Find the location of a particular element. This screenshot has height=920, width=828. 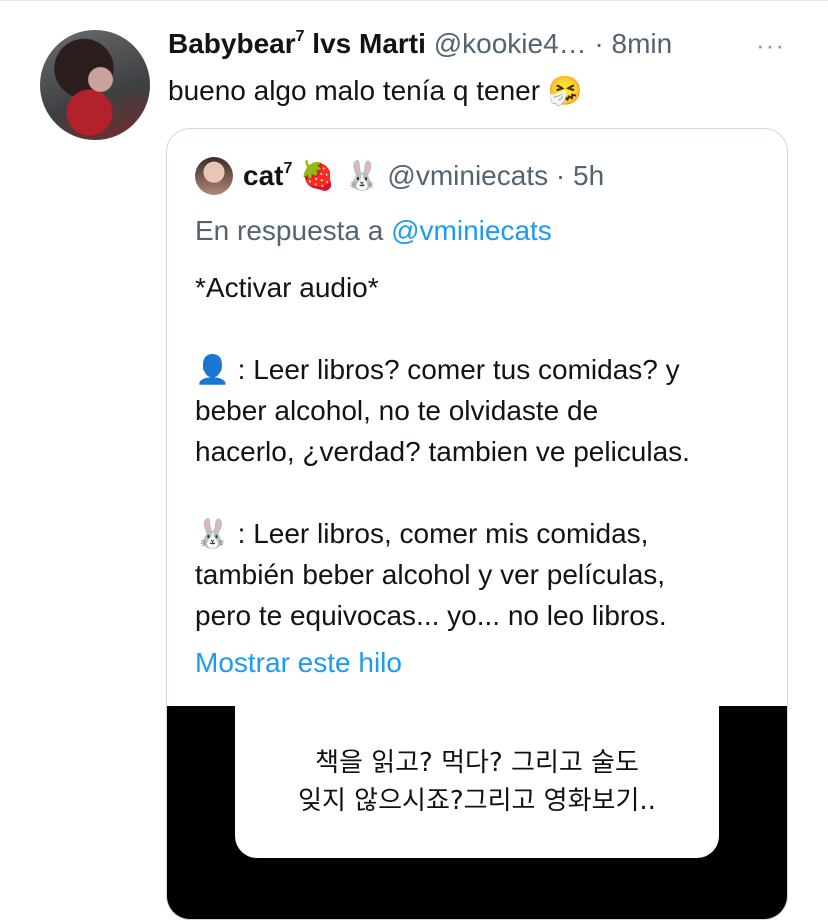

quoted-header: cat7 🍓 🐰 @vminiecats · 5h is located at coordinates (423, 175).